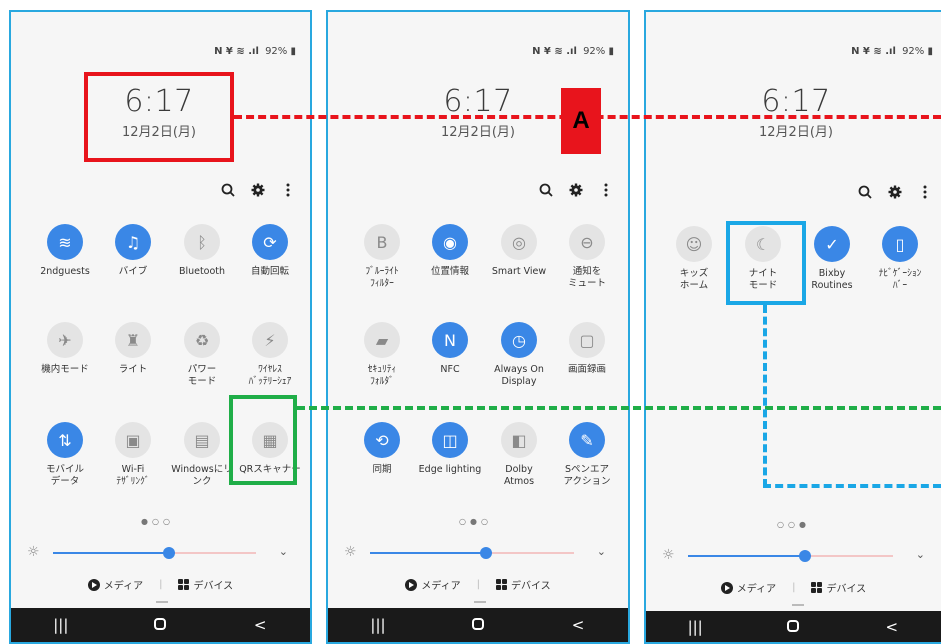  What do you see at coordinates (133, 440) in the screenshot?
I see `tethering-icon: ▣` at bounding box center [133, 440].